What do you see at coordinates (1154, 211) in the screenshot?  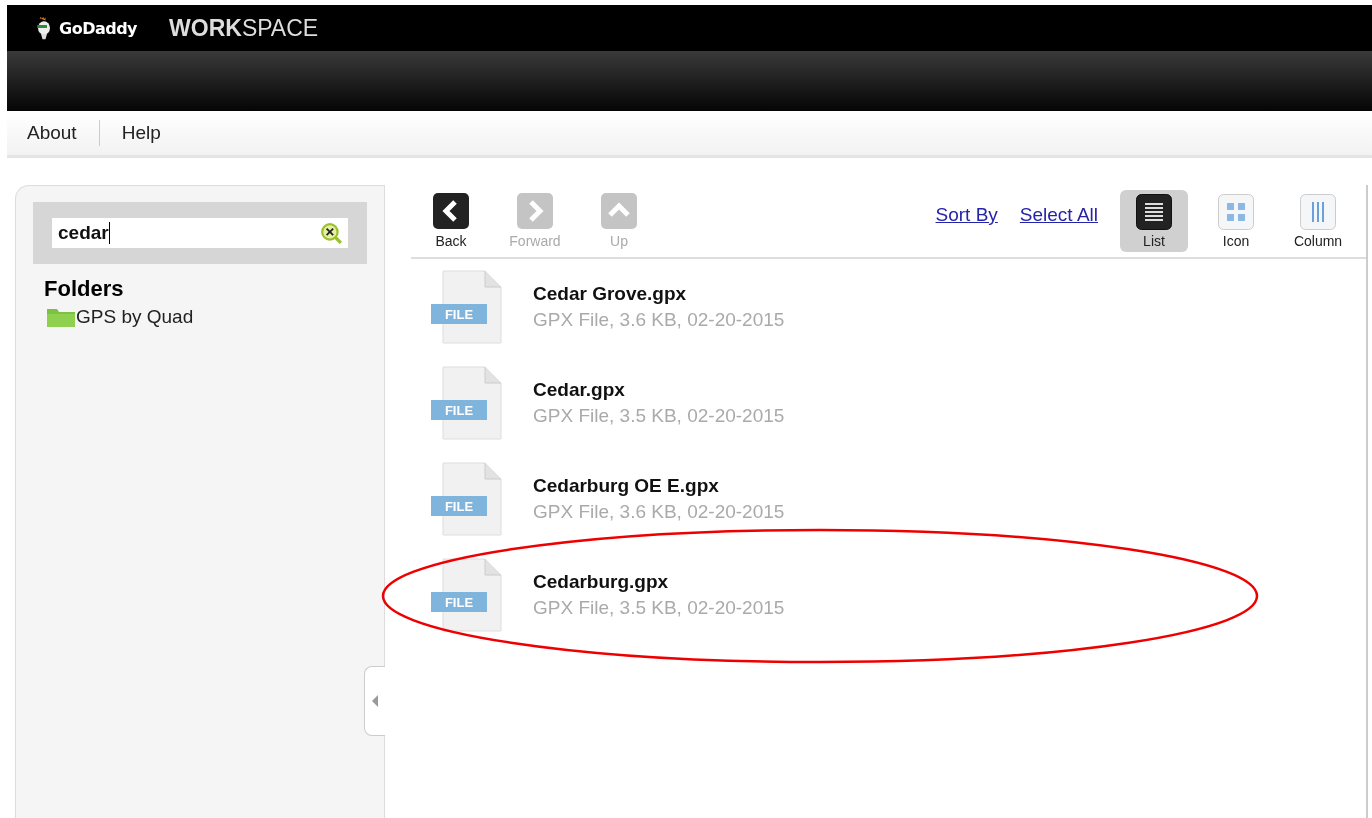 I see `list-icon` at bounding box center [1154, 211].